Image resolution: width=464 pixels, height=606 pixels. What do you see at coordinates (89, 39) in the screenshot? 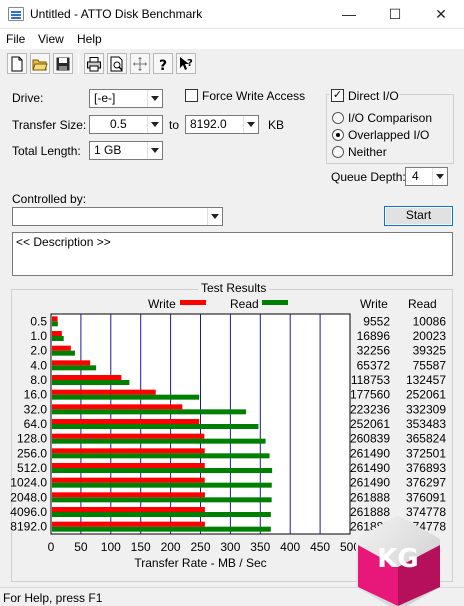
I see `menu-help: Help` at bounding box center [89, 39].